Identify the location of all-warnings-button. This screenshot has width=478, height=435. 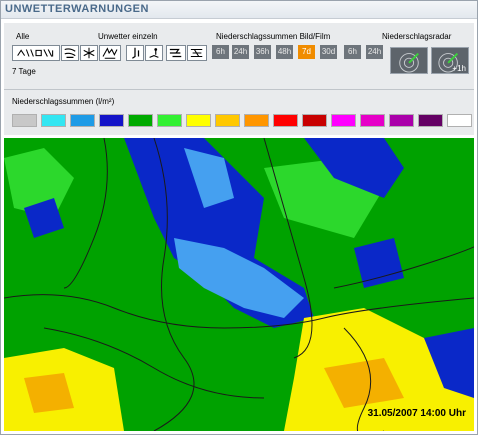
(36, 53).